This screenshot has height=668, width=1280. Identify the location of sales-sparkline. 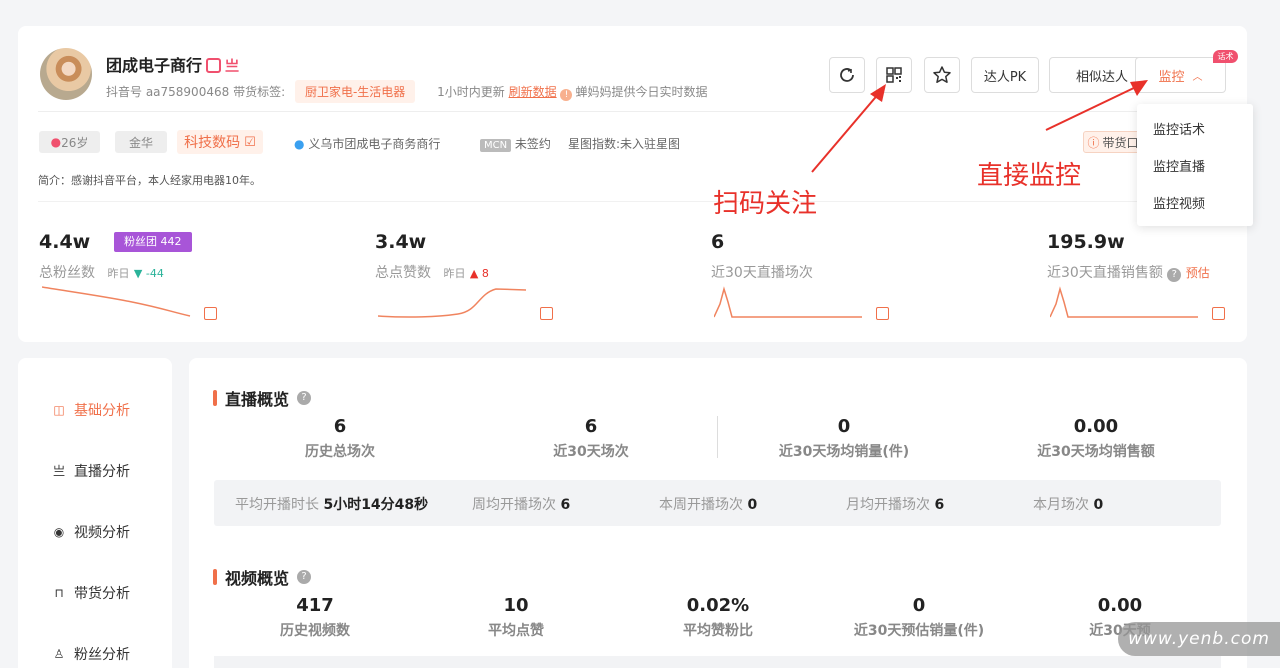
(1124, 302).